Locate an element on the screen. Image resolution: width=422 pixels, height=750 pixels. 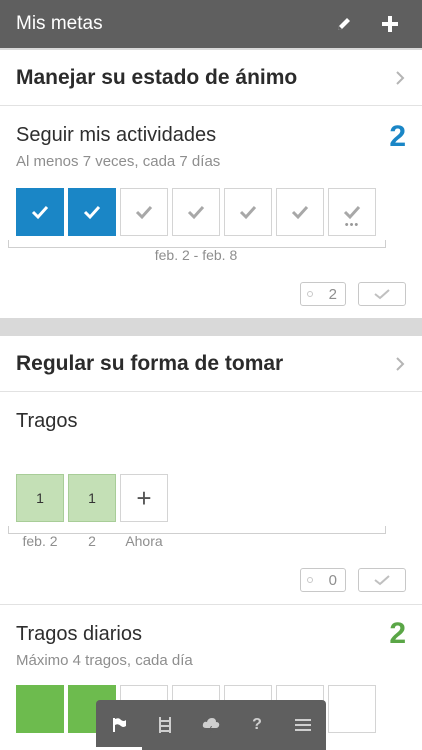
goal-title: Tragos is located at coordinates (47, 421).